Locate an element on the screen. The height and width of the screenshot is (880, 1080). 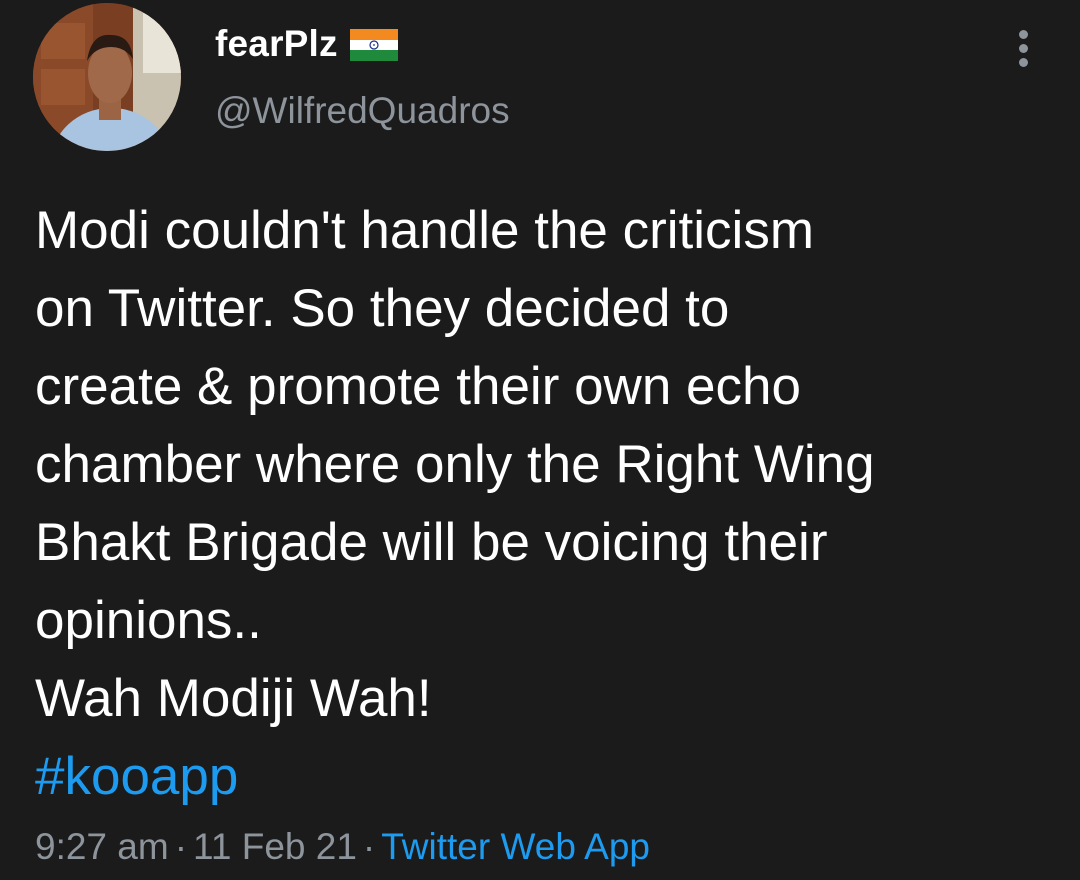
tweet-time: 9:27 am is located at coordinates (102, 846).